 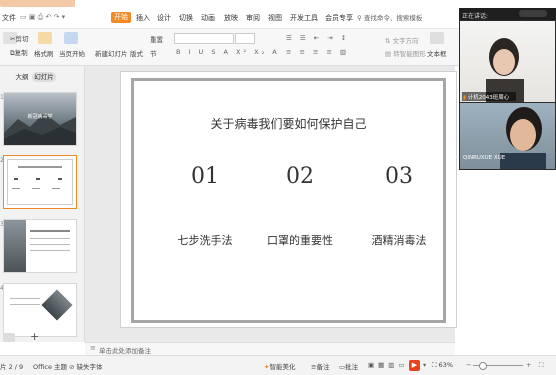 I want to click on missing-font-button: ⊘ 缺失字体, so click(x=86, y=366).